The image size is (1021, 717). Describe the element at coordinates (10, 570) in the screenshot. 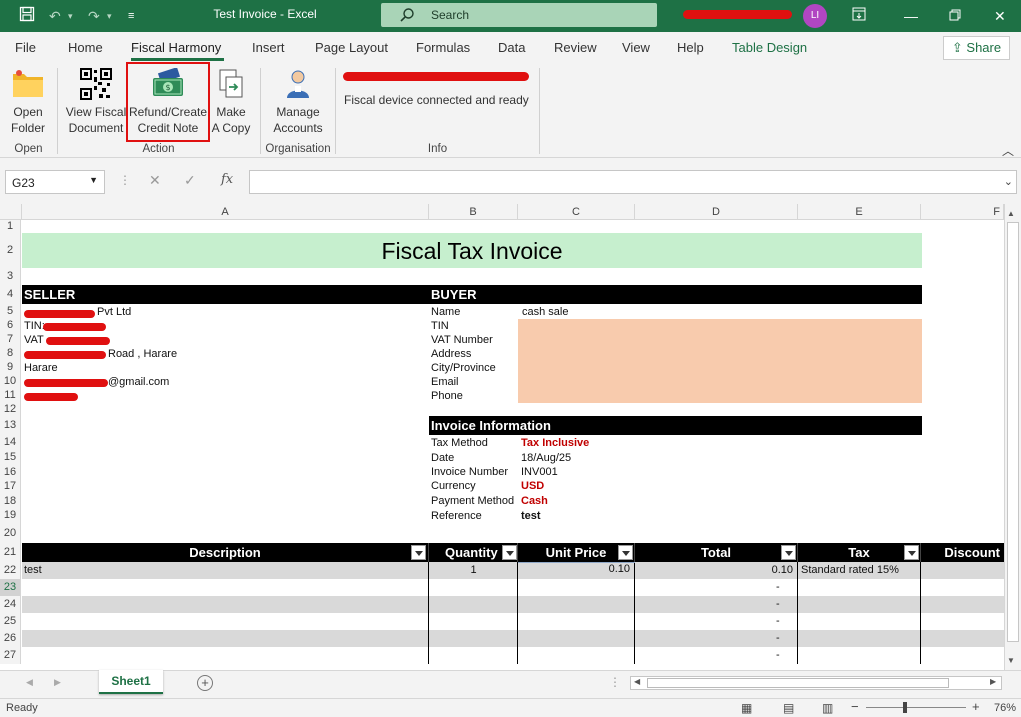

I see `row-header: 22` at that location.